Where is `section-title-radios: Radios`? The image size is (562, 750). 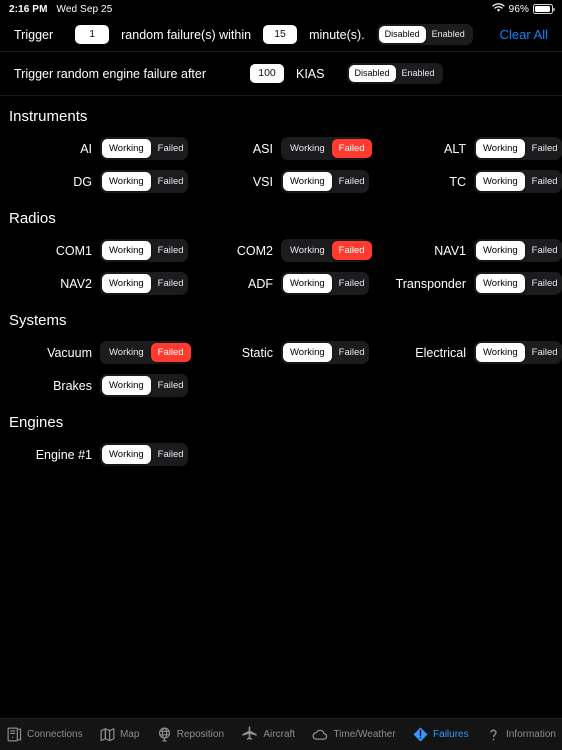
section-title-radios: Radios is located at coordinates (32, 218).